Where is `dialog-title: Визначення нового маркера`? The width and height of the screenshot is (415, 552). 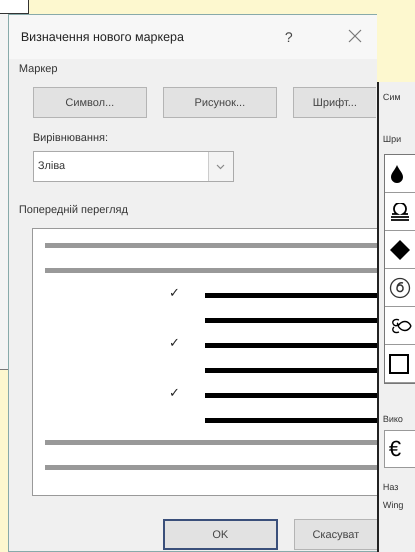
dialog-title: Визначення нового маркера is located at coordinates (102, 37).